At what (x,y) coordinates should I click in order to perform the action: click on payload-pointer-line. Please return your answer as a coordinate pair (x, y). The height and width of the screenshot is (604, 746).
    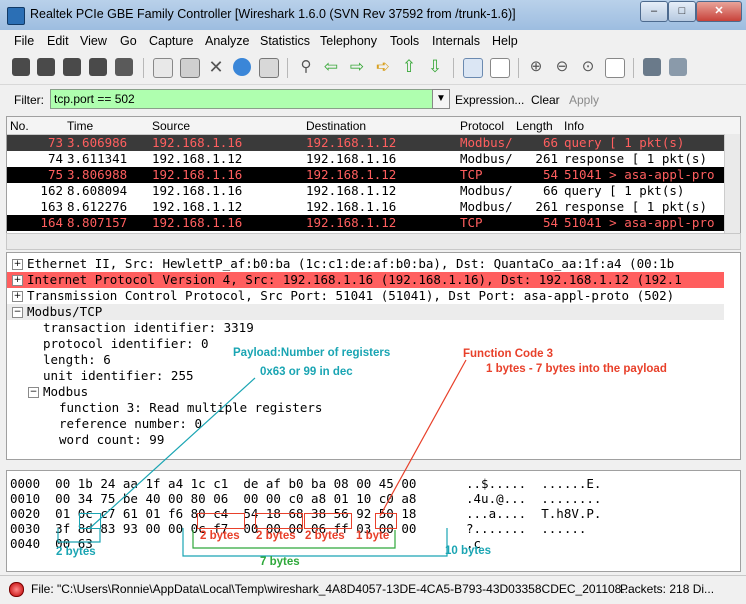
    Looking at the image, I should click on (172, 453).